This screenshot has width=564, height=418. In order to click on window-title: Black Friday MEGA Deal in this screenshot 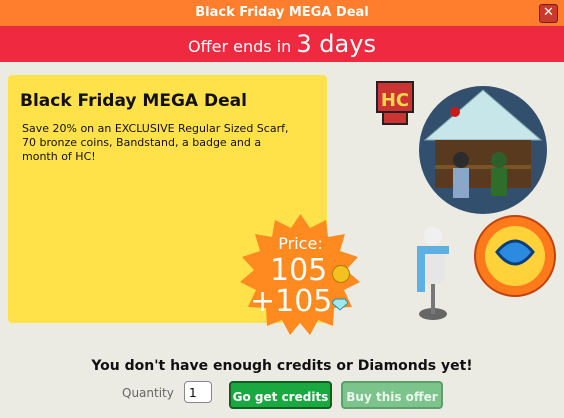, I will do `click(282, 12)`.